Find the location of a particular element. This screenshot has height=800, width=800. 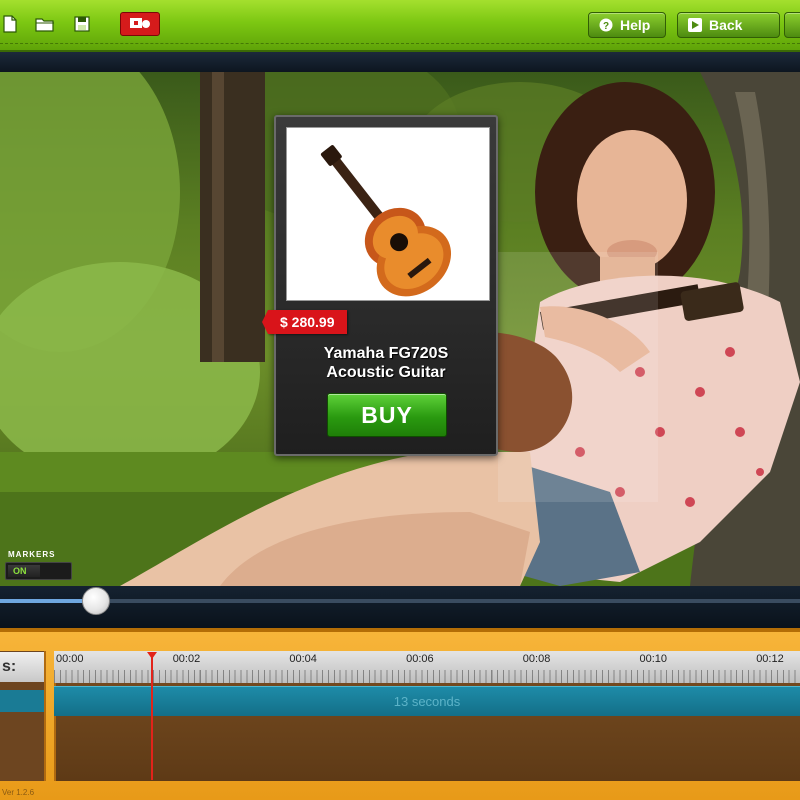

top-toolbar: ? Help Back is located at coordinates (400, 26).